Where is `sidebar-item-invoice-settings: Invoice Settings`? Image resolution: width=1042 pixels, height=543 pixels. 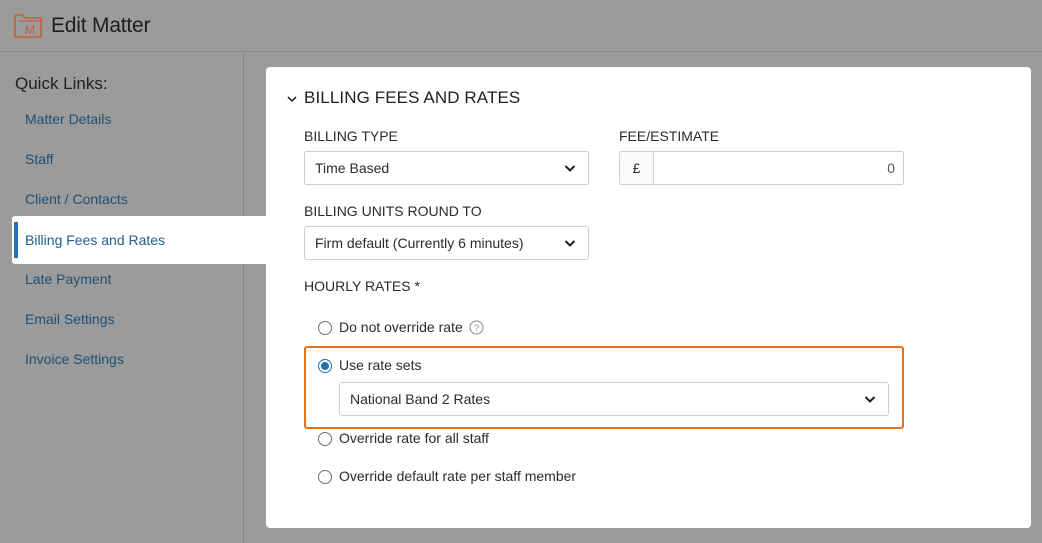
sidebar-item-invoice-settings: Invoice Settings is located at coordinates (74, 362).